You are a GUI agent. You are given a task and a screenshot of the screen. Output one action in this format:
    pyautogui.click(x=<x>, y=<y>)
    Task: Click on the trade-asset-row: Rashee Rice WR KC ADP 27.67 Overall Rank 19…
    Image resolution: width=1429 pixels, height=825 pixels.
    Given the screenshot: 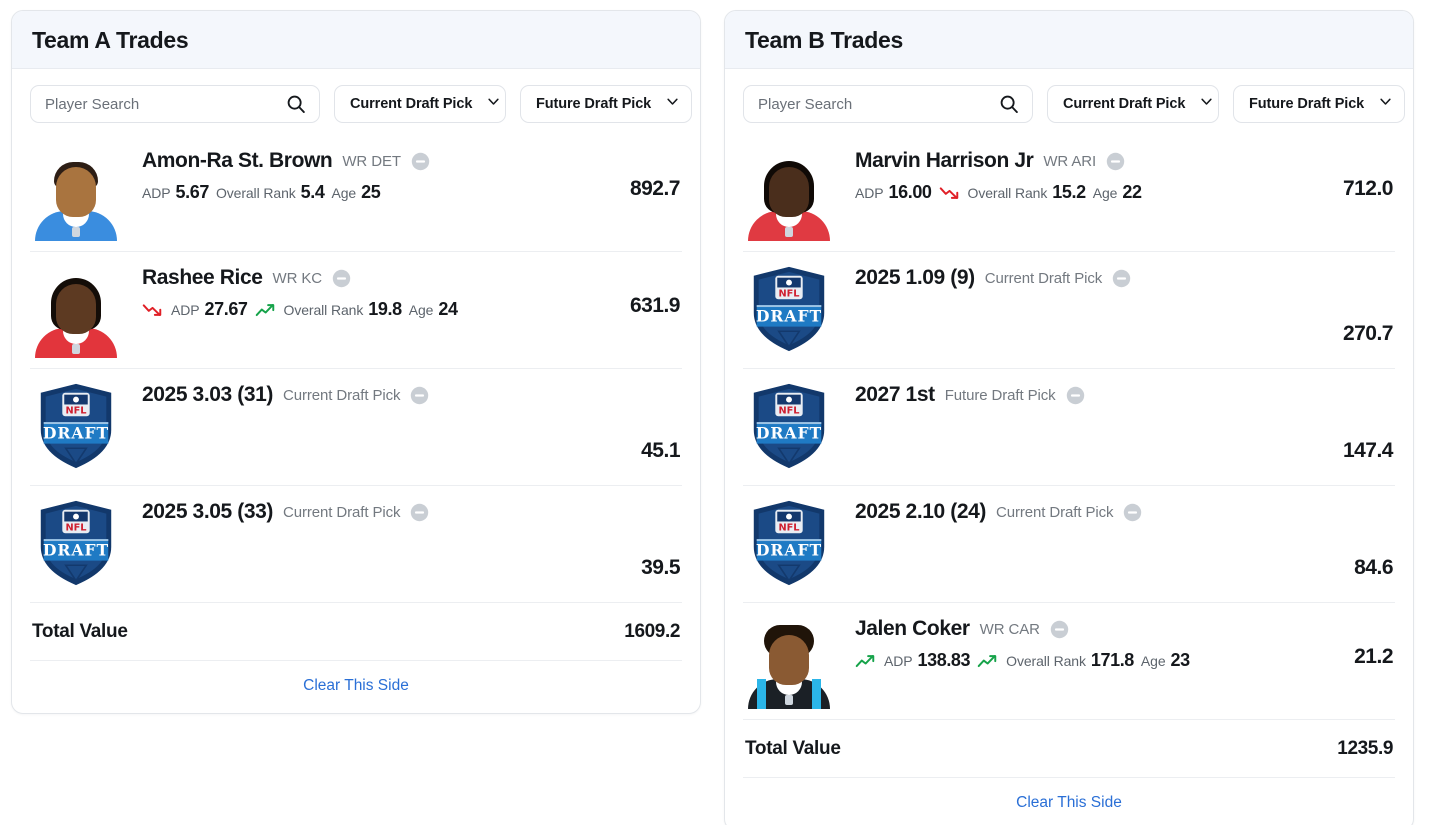 What is the action you would take?
    pyautogui.click(x=356, y=311)
    